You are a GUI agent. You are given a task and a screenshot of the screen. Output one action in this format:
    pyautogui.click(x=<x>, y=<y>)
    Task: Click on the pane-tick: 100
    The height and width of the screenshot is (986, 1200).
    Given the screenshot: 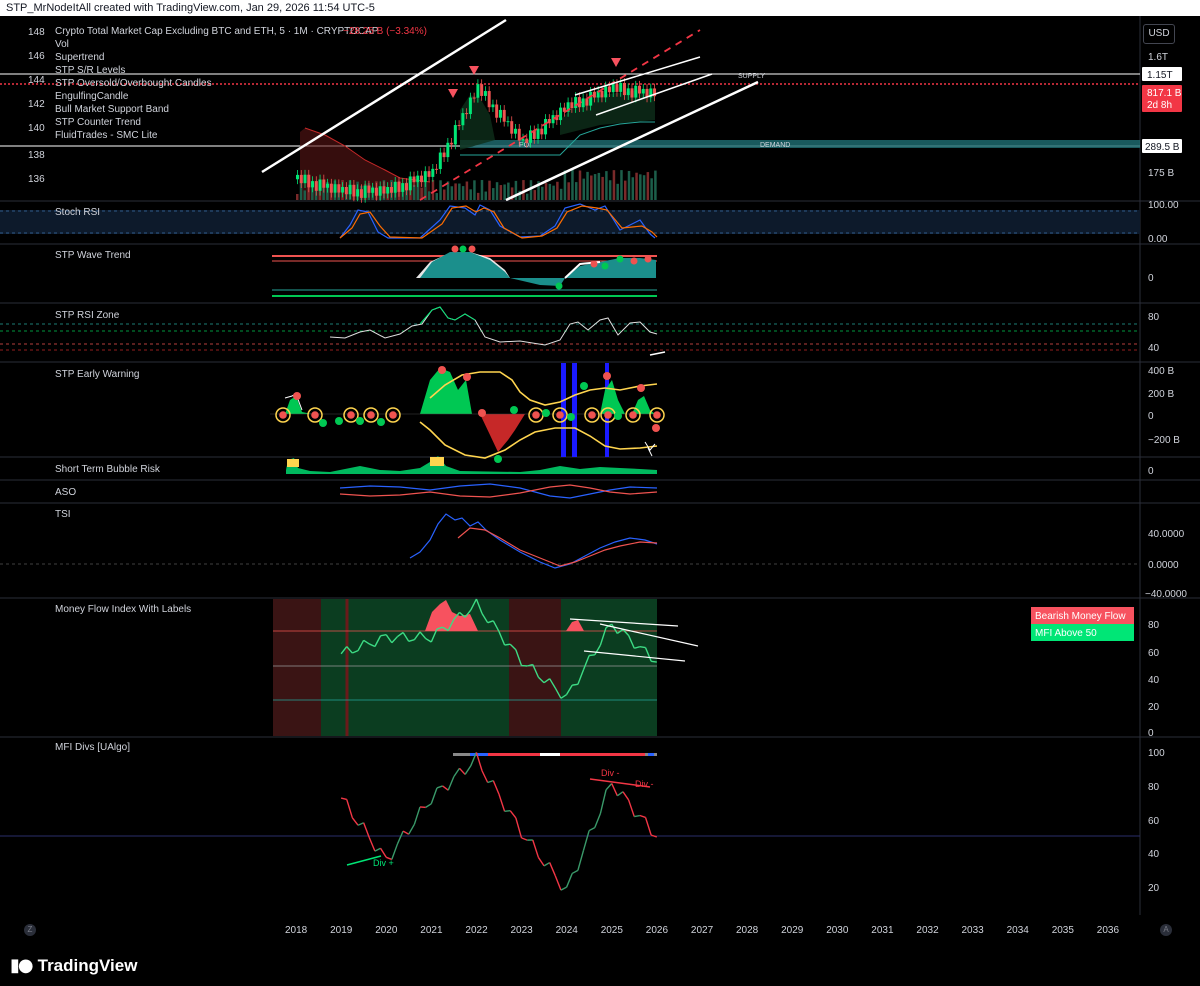 What is the action you would take?
    pyautogui.click(x=1156, y=753)
    